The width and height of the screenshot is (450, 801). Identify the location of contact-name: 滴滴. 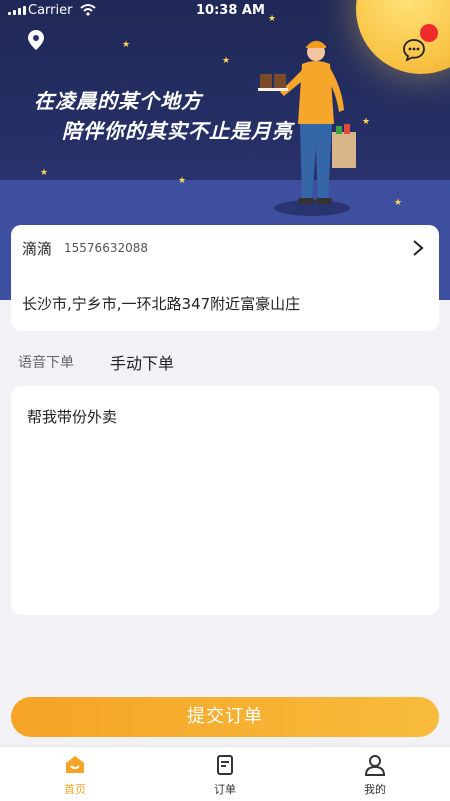
(37, 248).